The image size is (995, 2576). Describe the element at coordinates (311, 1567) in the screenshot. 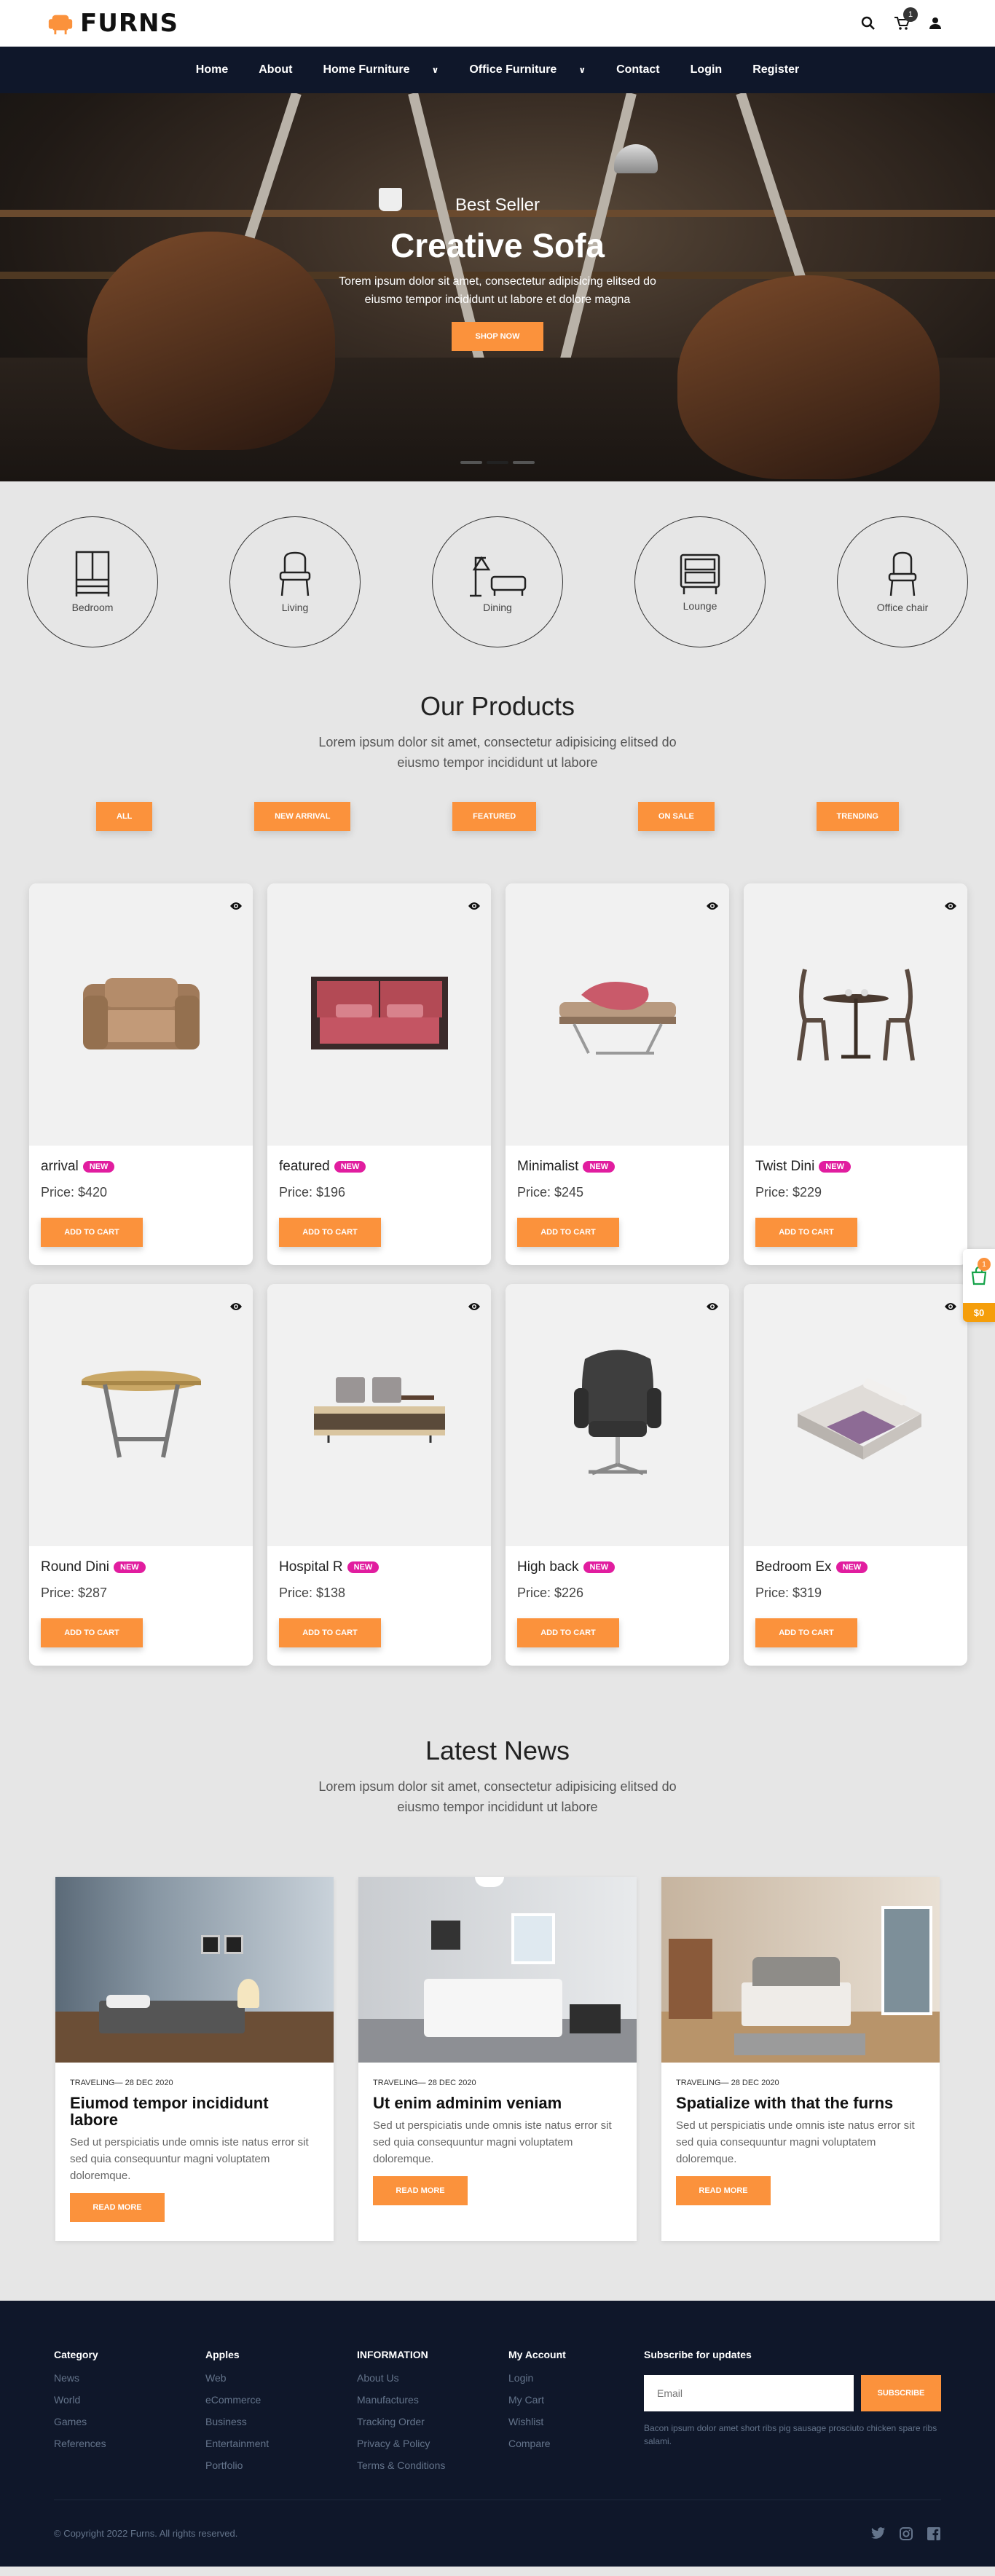

I see `product-name: Hospital R` at that location.